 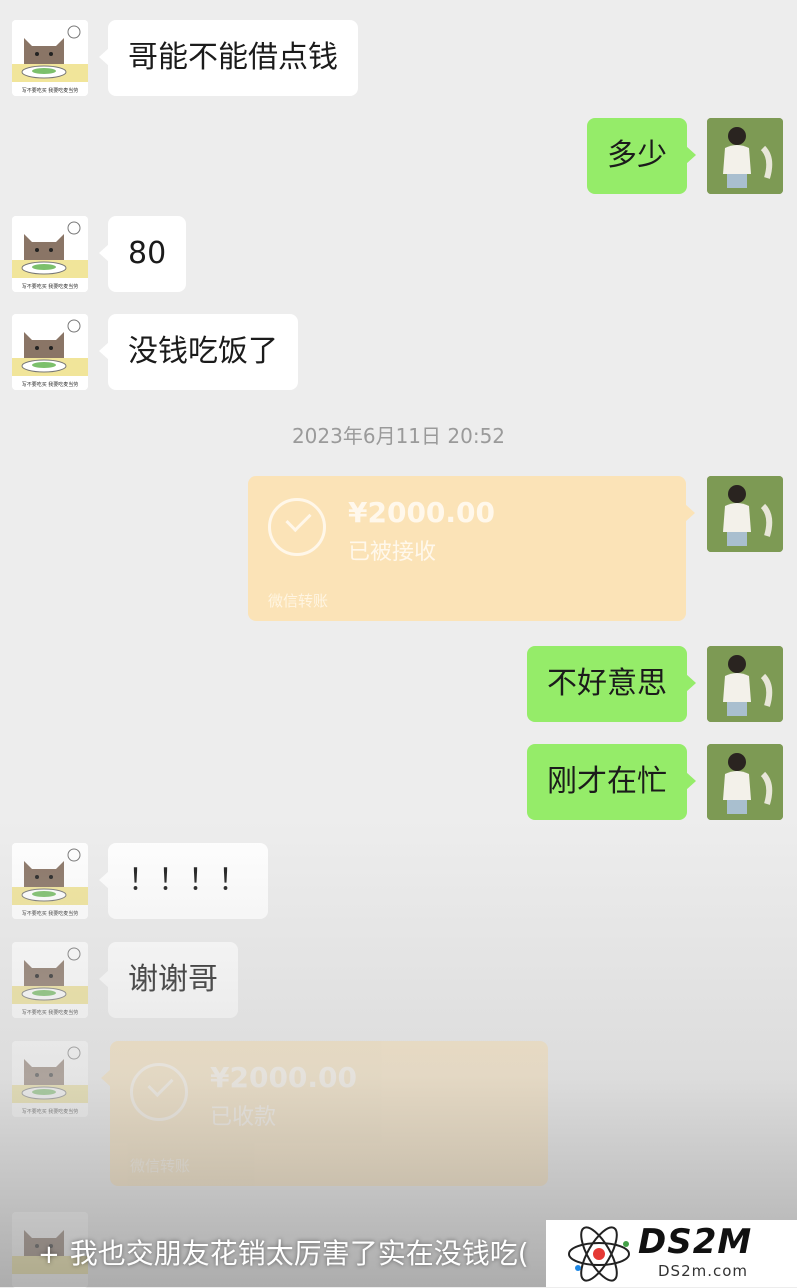 I want to click on message-incoming: 谢谢哥, so click(x=168, y=980).